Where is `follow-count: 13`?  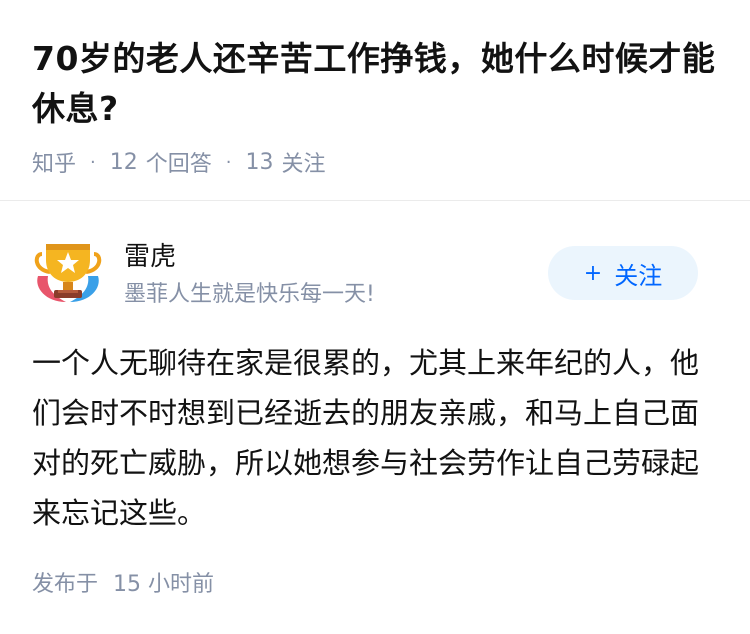 follow-count: 13 is located at coordinates (259, 162).